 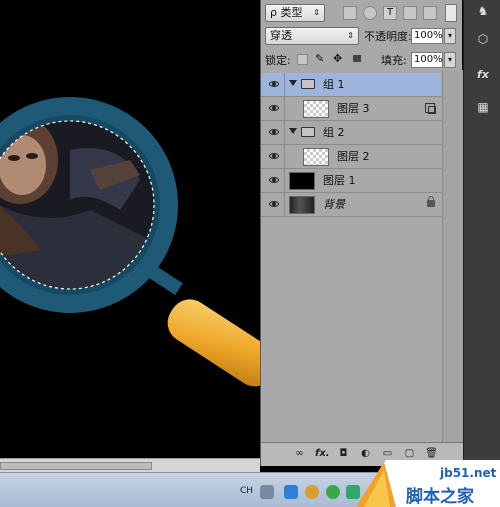 What do you see at coordinates (351, 133) in the screenshot?
I see `layer-row-group-2: 组 2` at bounding box center [351, 133].